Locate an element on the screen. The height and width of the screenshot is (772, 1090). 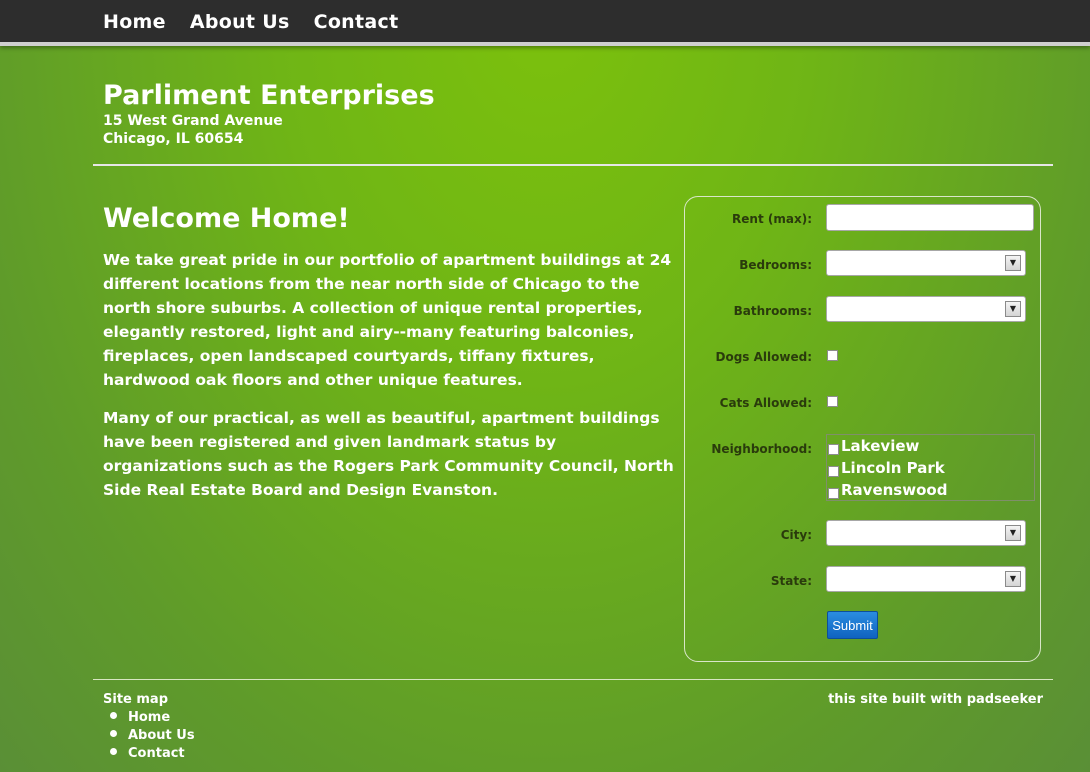
bedrooms-row: Bedrooms: ▼ is located at coordinates (863, 265).